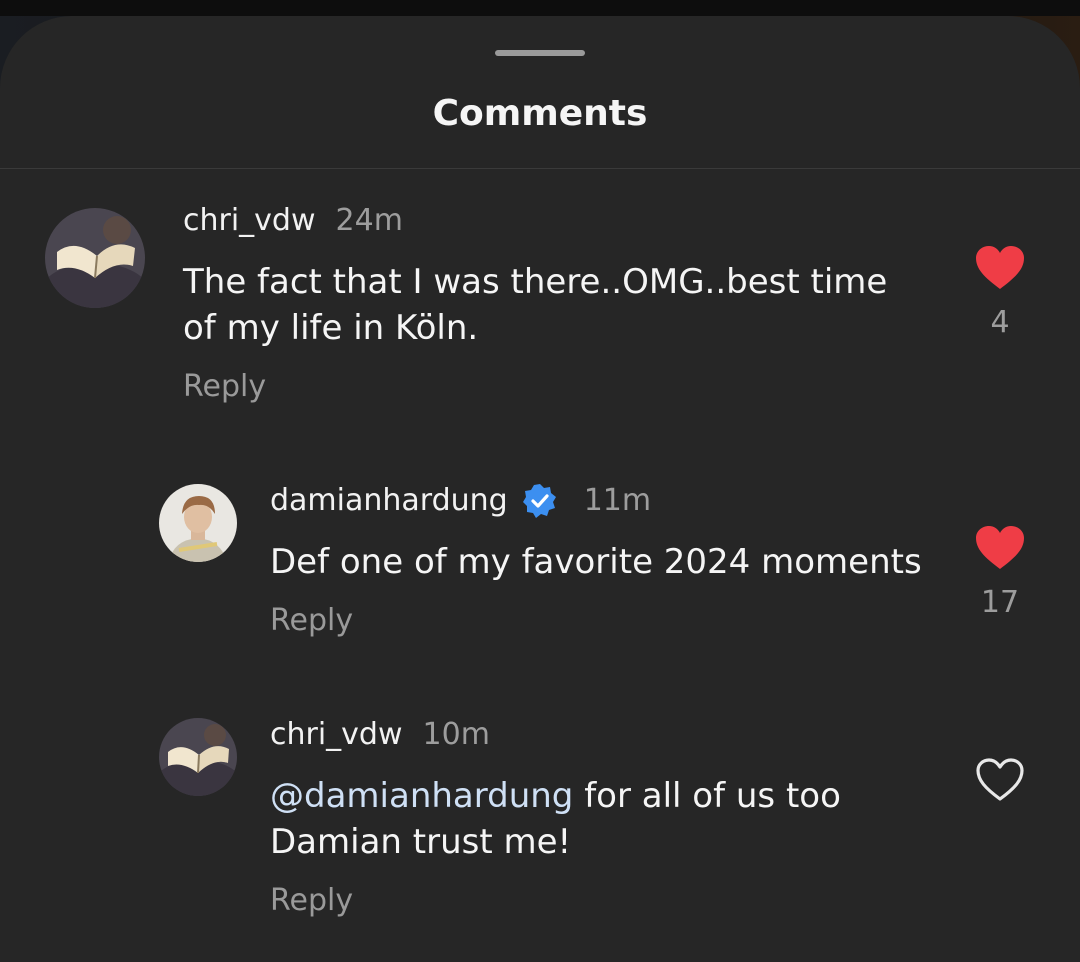  What do you see at coordinates (540, 501) in the screenshot?
I see `verified-badge-icon` at bounding box center [540, 501].